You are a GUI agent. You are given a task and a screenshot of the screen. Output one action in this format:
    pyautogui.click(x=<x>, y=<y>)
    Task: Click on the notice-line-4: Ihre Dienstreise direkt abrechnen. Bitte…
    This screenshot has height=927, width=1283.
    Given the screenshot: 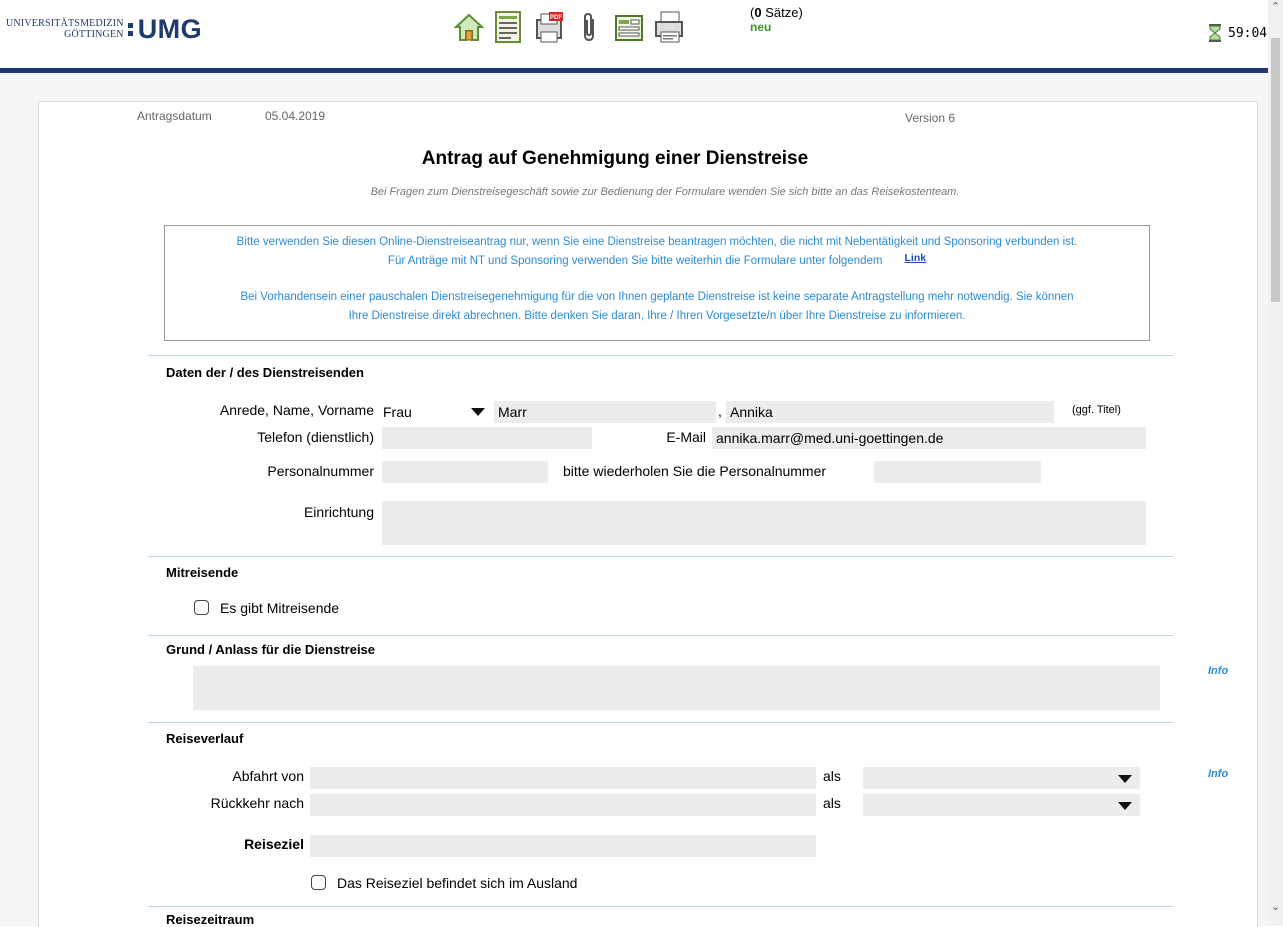 What is the action you would take?
    pyautogui.click(x=657, y=316)
    